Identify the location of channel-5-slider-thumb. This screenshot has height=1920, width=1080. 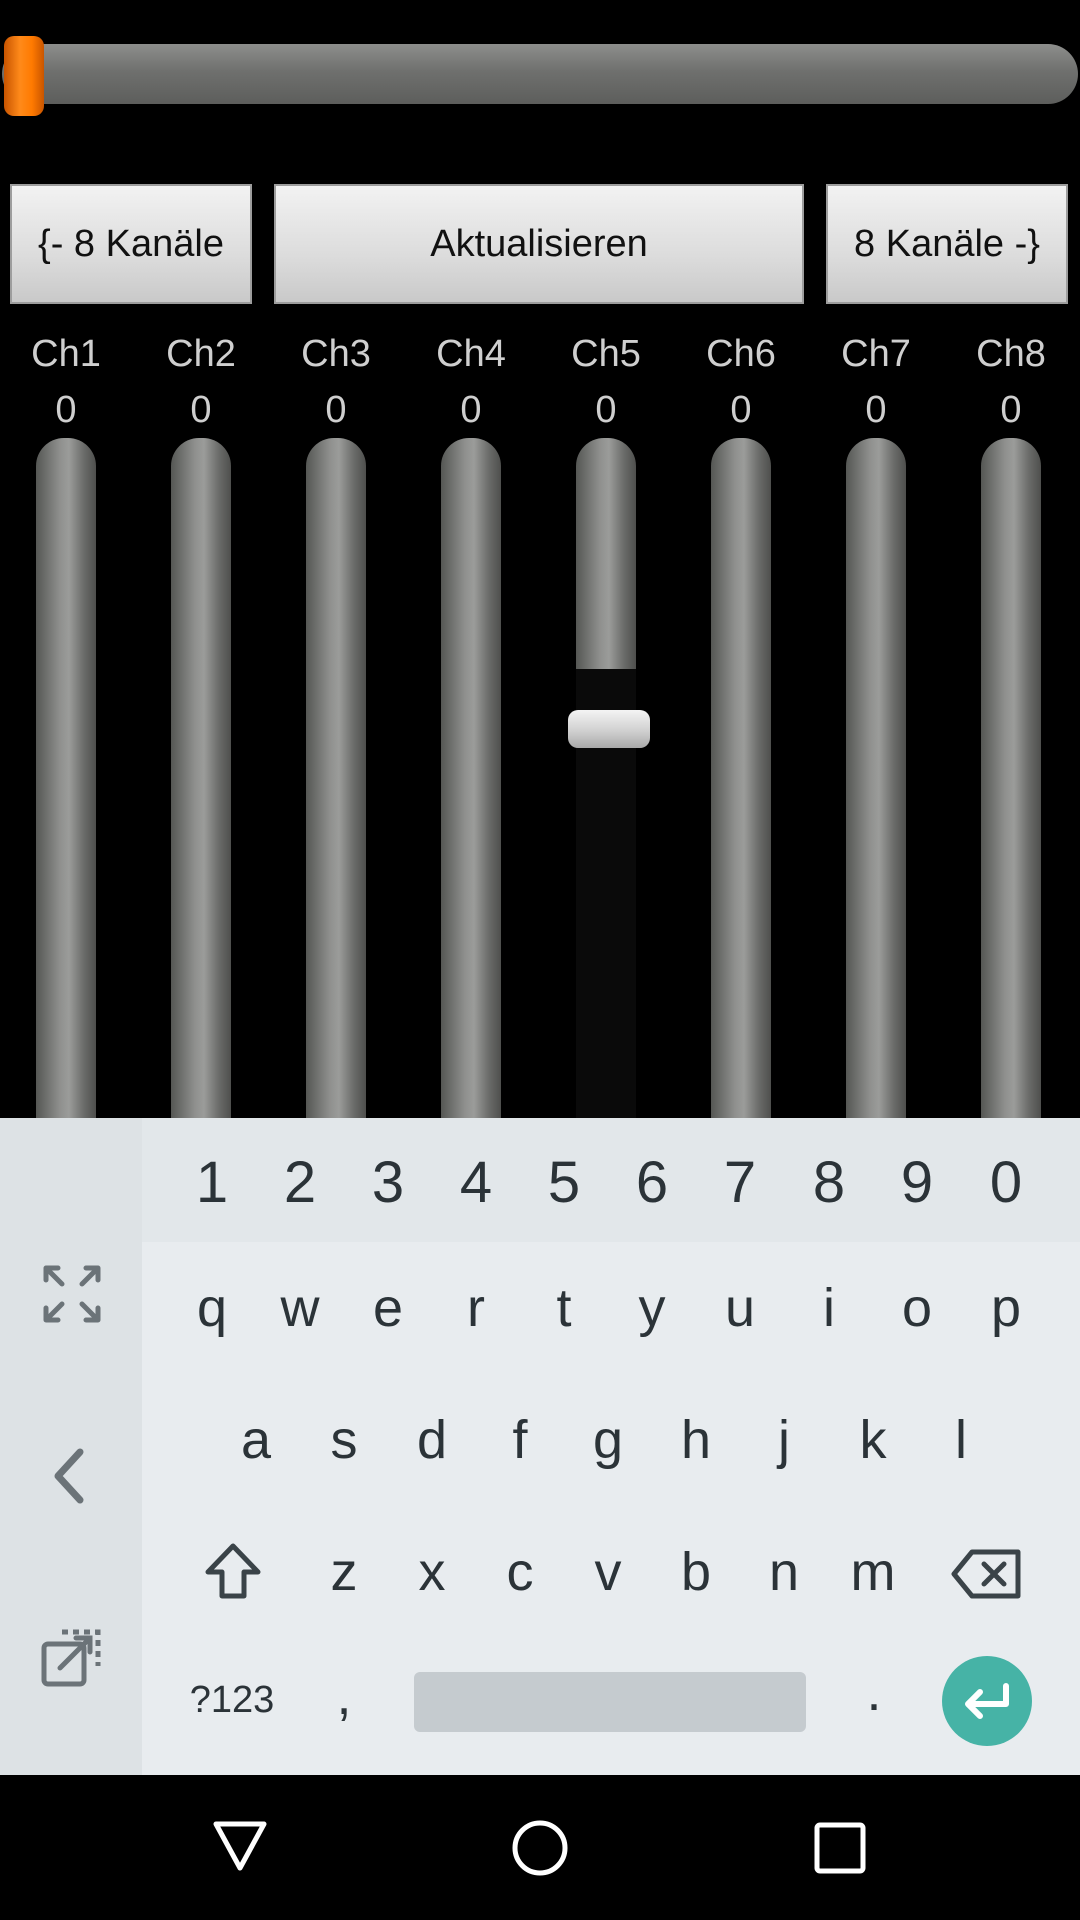
(609, 729).